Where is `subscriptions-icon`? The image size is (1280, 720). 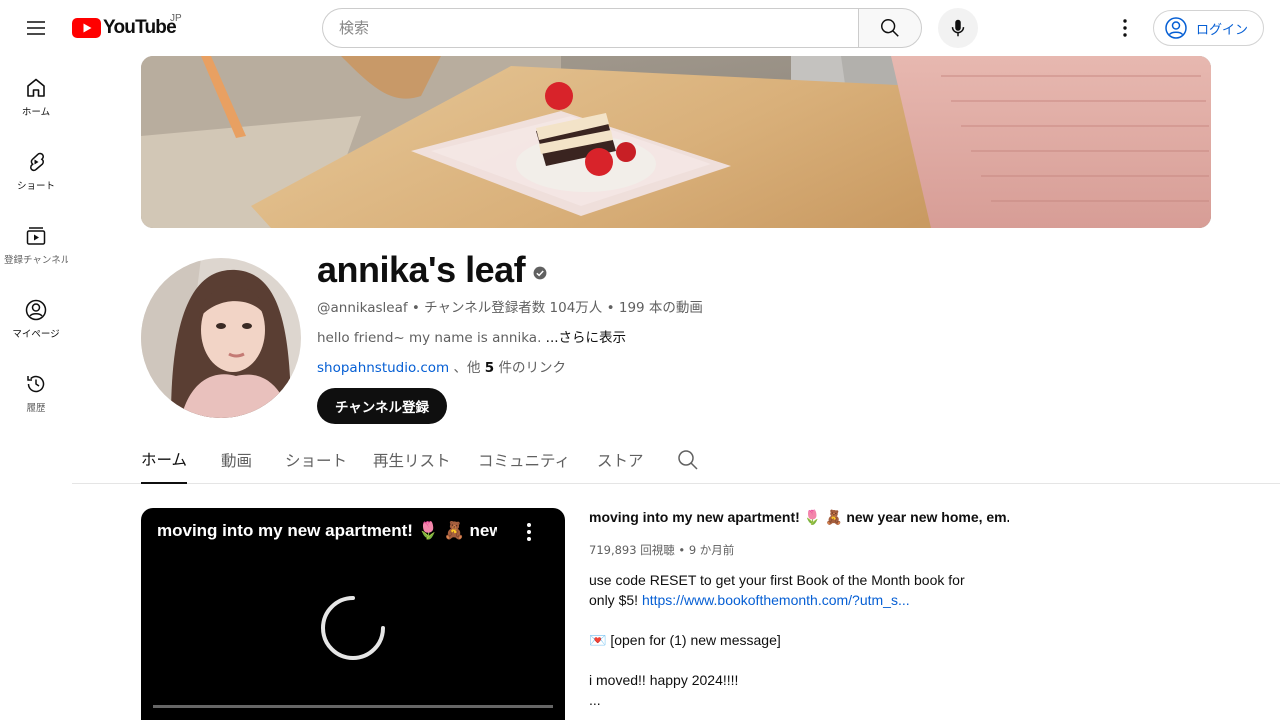 subscriptions-icon is located at coordinates (36, 236).